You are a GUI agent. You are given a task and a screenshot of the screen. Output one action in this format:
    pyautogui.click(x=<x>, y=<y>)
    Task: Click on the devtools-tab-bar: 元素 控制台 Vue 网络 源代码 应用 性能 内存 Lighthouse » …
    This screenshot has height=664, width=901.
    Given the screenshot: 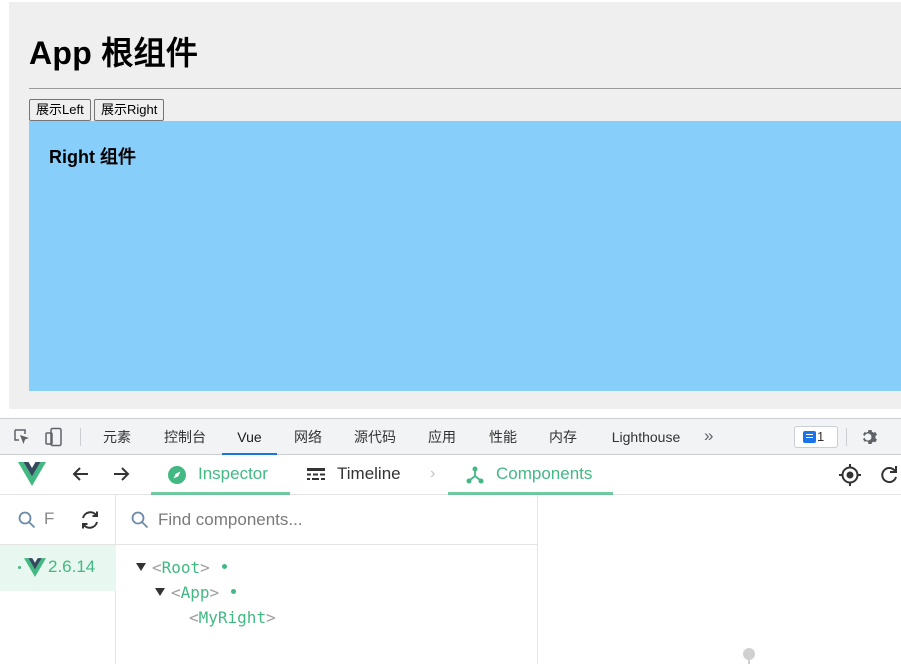 What is the action you would take?
    pyautogui.click(x=450, y=437)
    